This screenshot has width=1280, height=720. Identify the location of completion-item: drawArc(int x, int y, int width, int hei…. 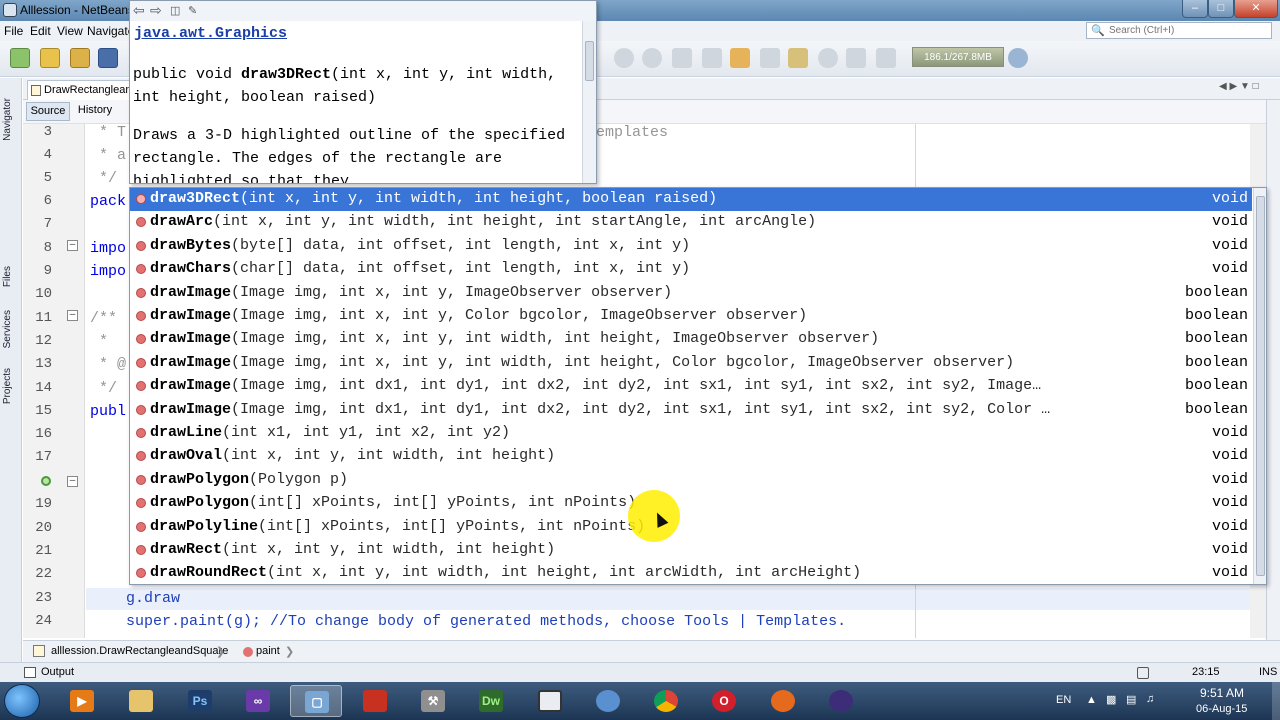
(691, 222).